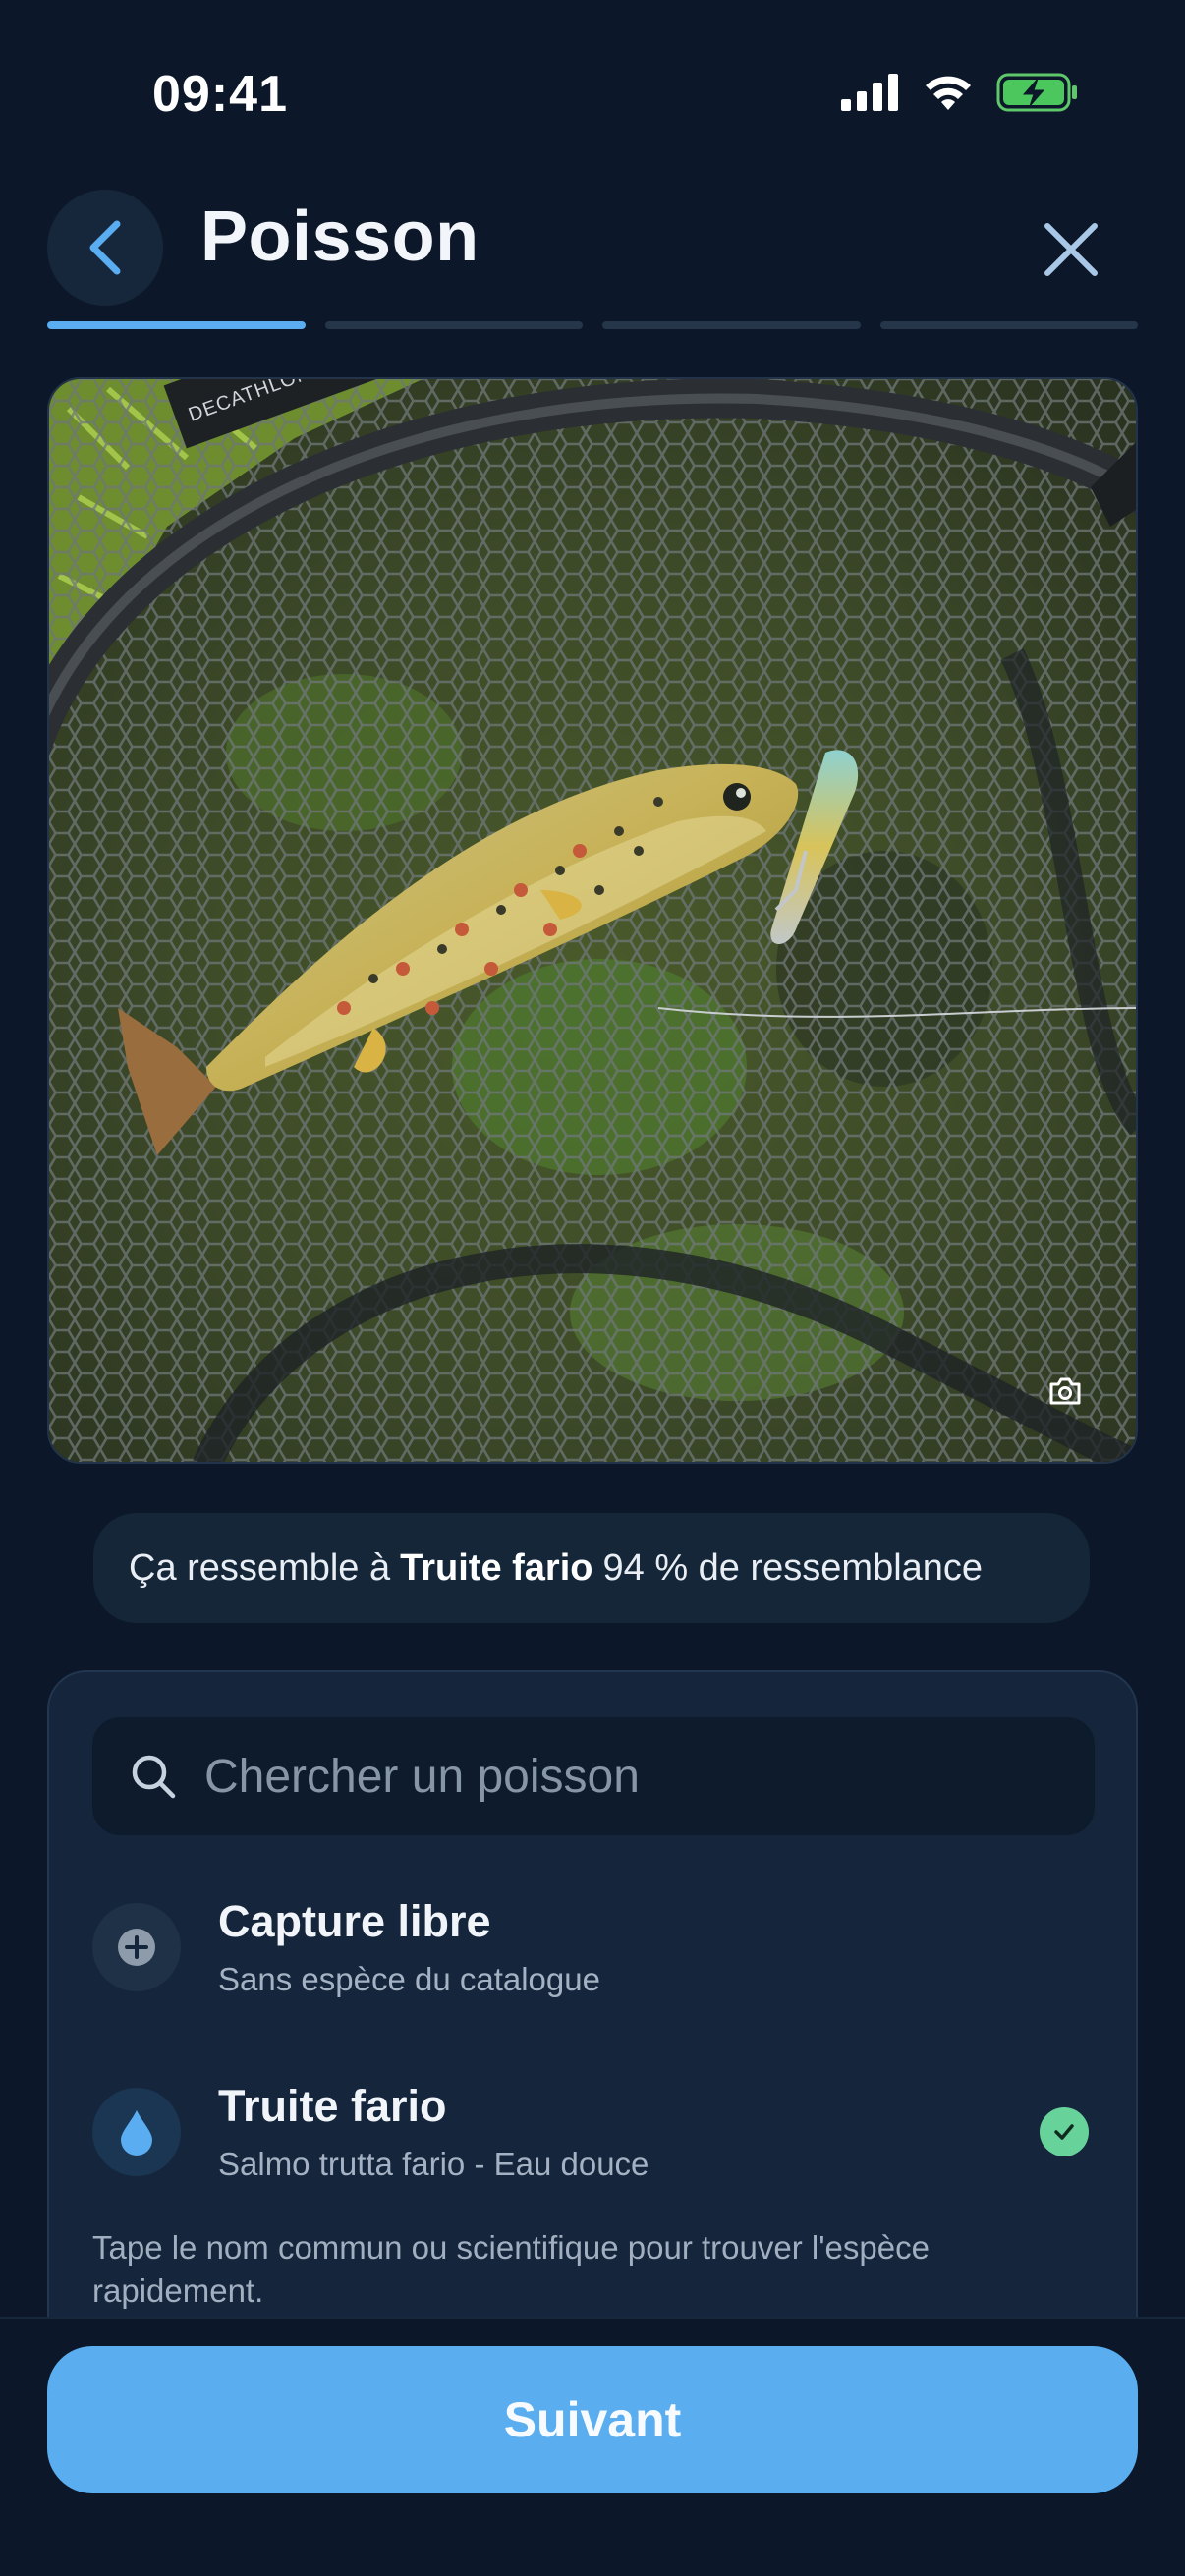 The width and height of the screenshot is (1185, 2576). Describe the element at coordinates (949, 93) in the screenshot. I see `wifi-icon` at that location.